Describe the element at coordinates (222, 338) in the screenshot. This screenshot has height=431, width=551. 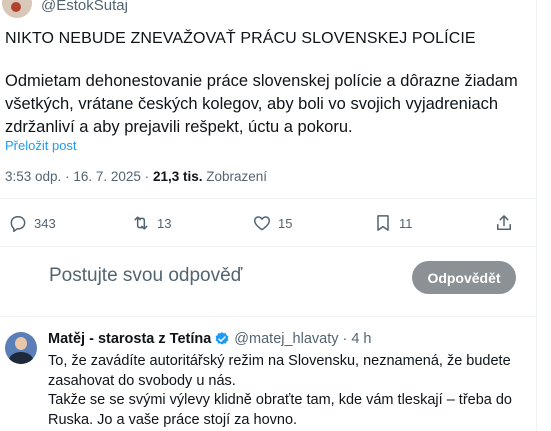
I see `verified-badge-icon` at that location.